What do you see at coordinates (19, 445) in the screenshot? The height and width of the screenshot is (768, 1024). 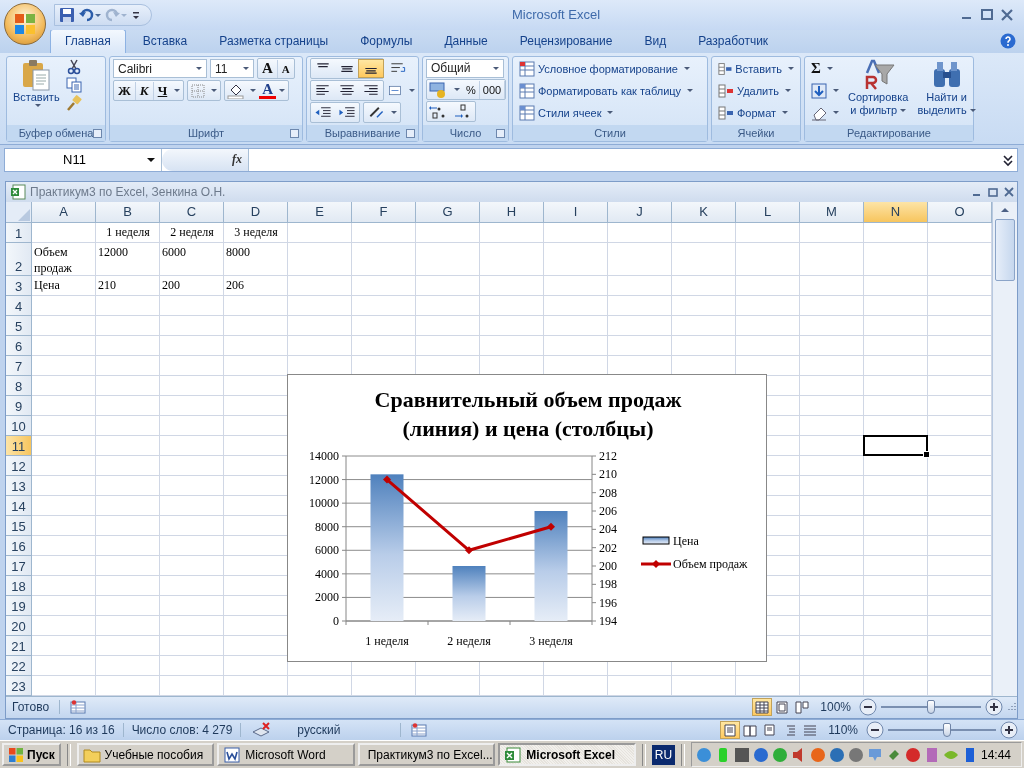 I see `row-header: 11` at bounding box center [19, 445].